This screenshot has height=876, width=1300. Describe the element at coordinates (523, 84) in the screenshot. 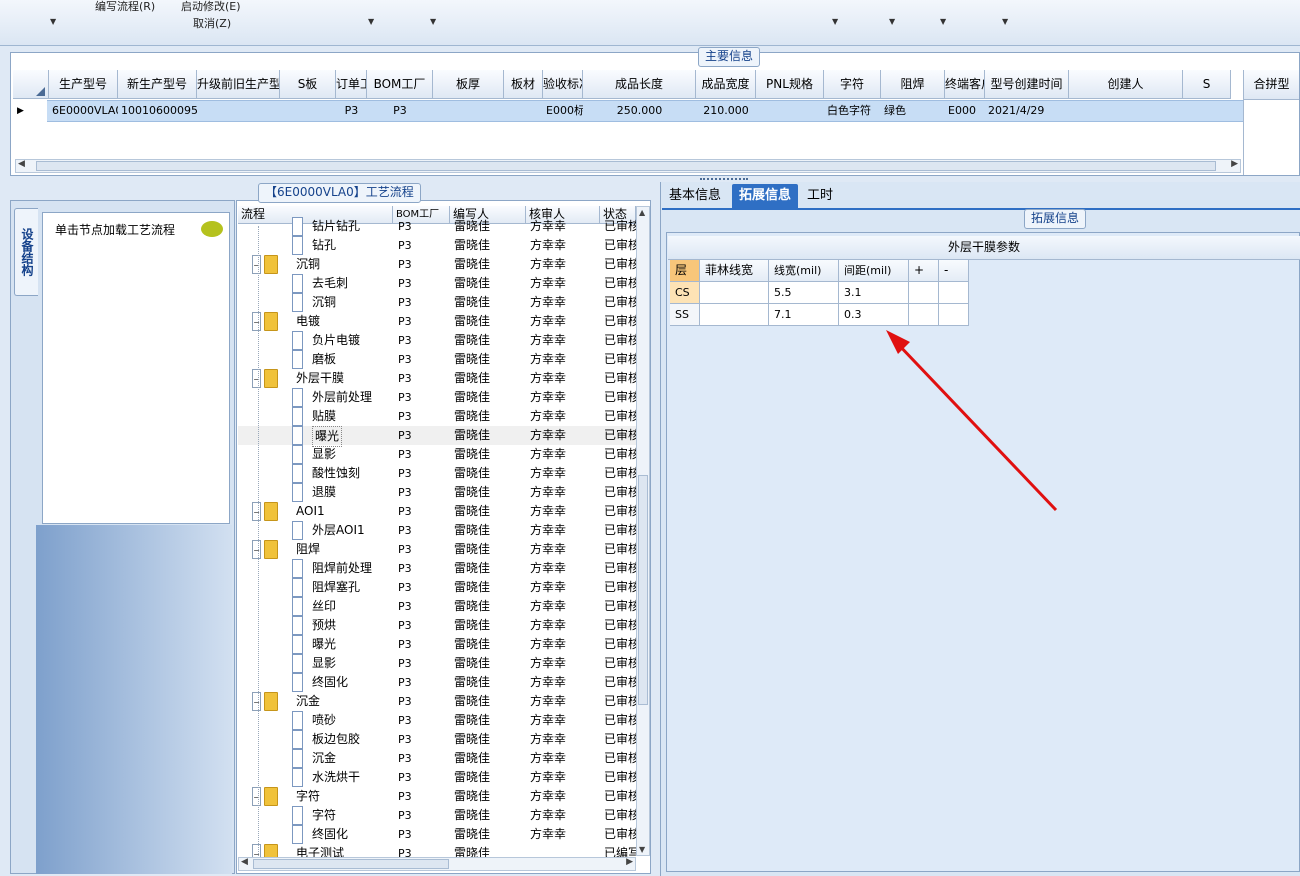

I see `column-header: 板材` at that location.